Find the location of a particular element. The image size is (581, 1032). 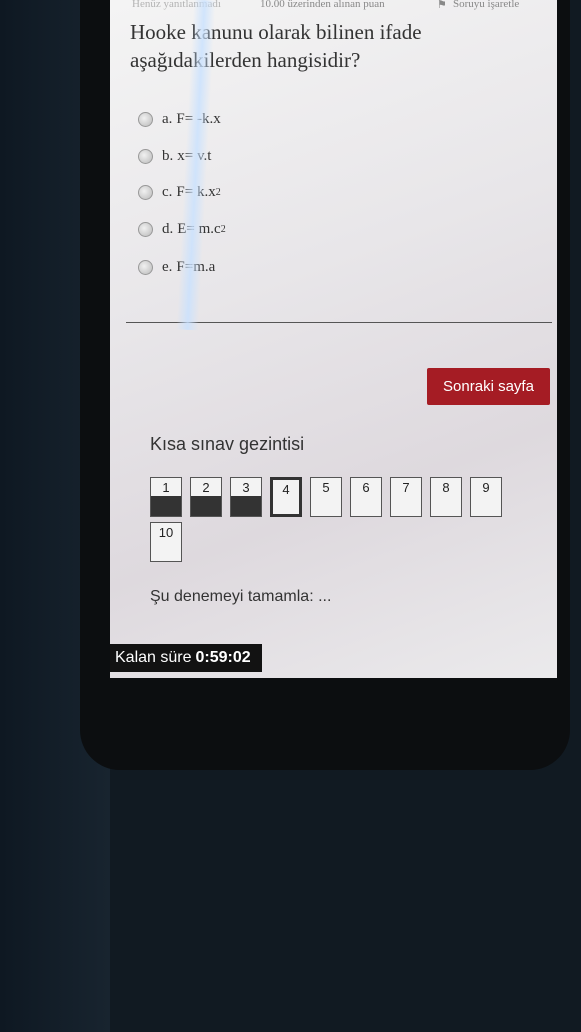

nav-number: 3 is located at coordinates (246, 487).